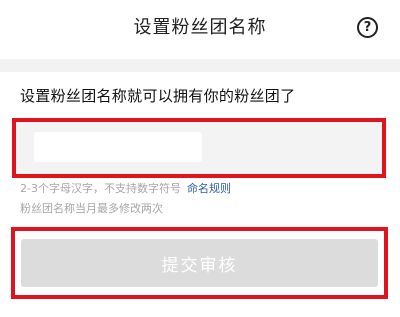 This screenshot has height=317, width=400. I want to click on naming-hint: 2-3个字母汉字，不支持数字符号 命名规则, so click(125, 189).